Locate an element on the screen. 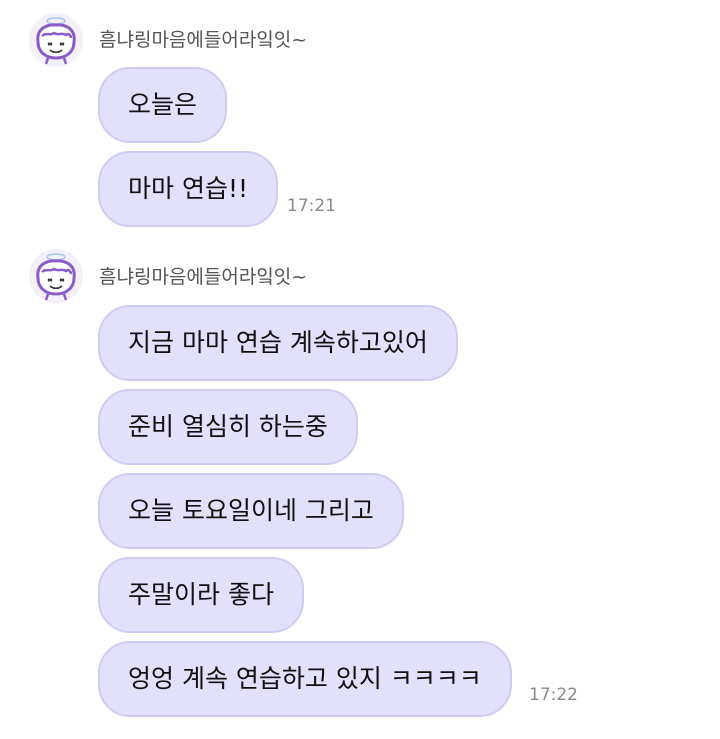 Image resolution: width=720 pixels, height=739 pixels. message-bubble: 오늘은 is located at coordinates (163, 105).